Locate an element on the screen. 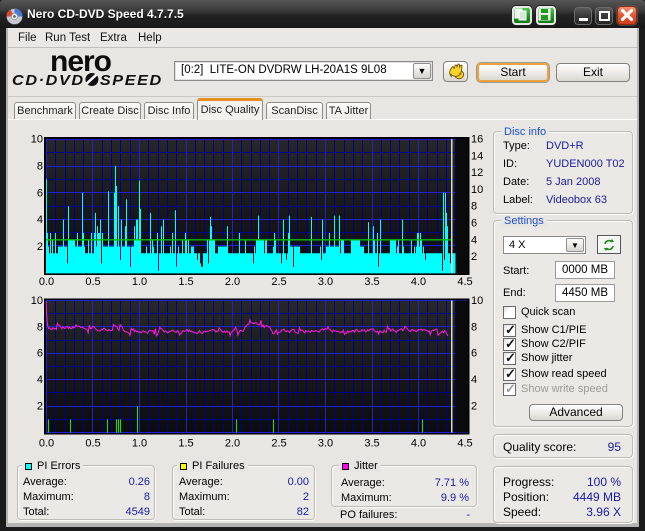  svg-text: 12 is located at coordinates (477, 173).